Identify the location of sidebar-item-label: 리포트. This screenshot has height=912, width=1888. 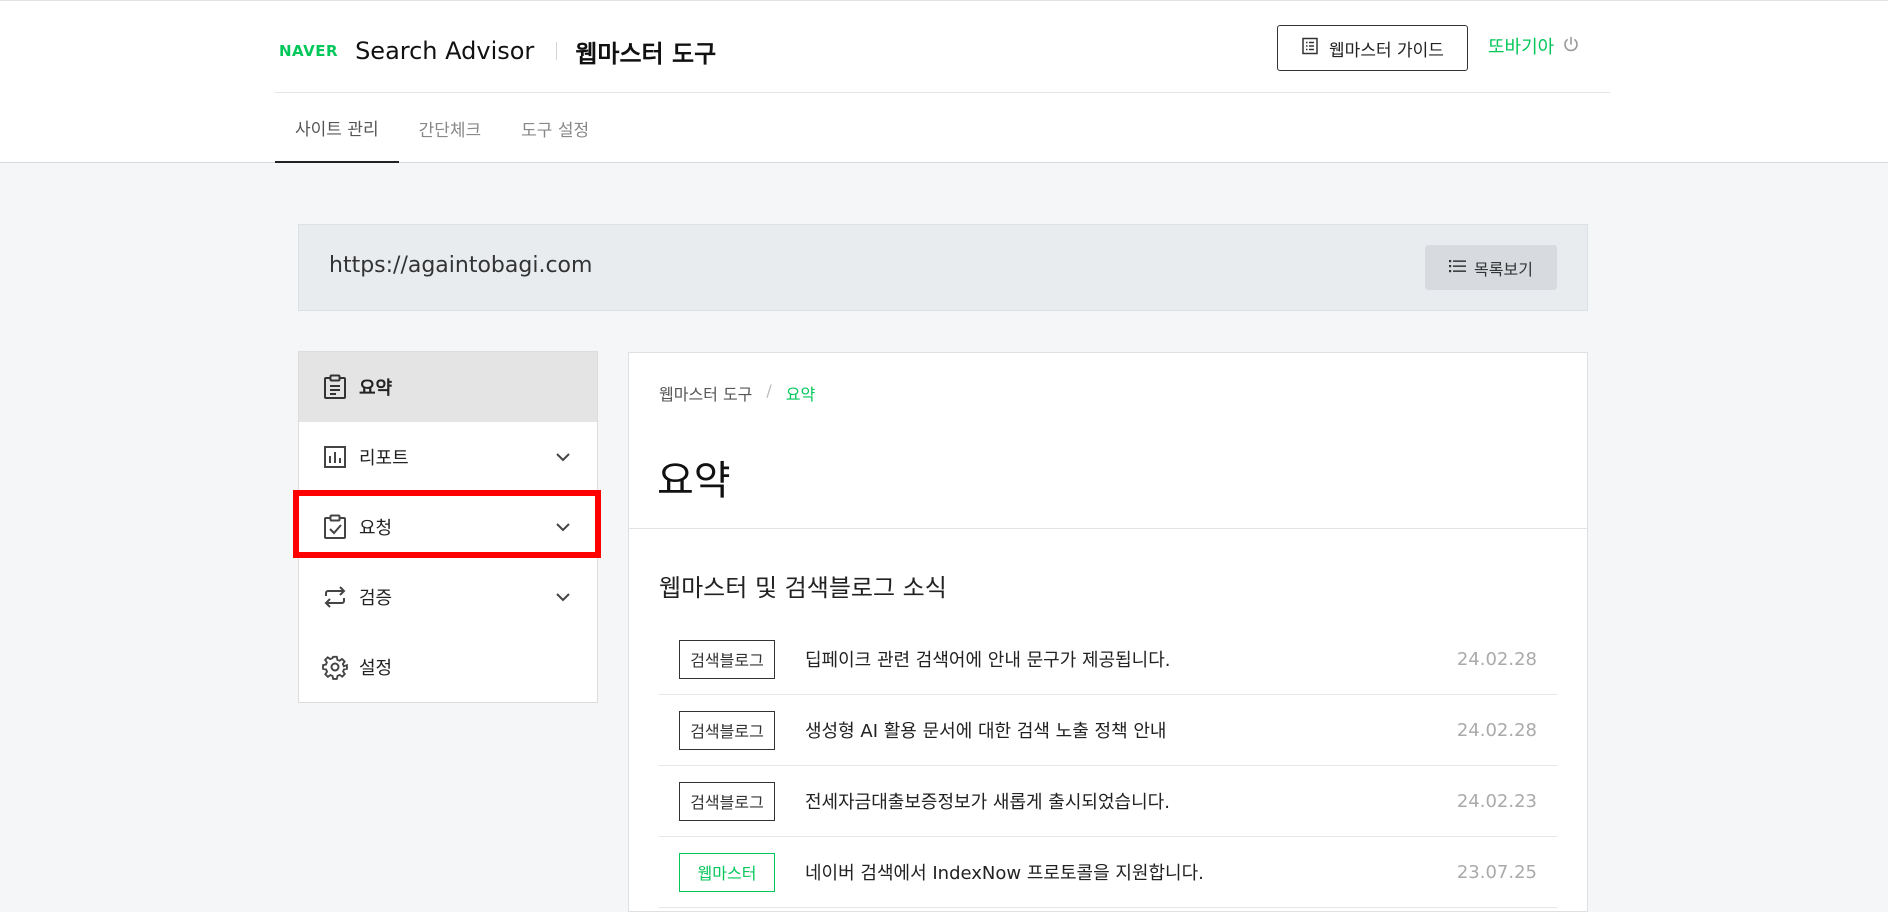
(384, 458).